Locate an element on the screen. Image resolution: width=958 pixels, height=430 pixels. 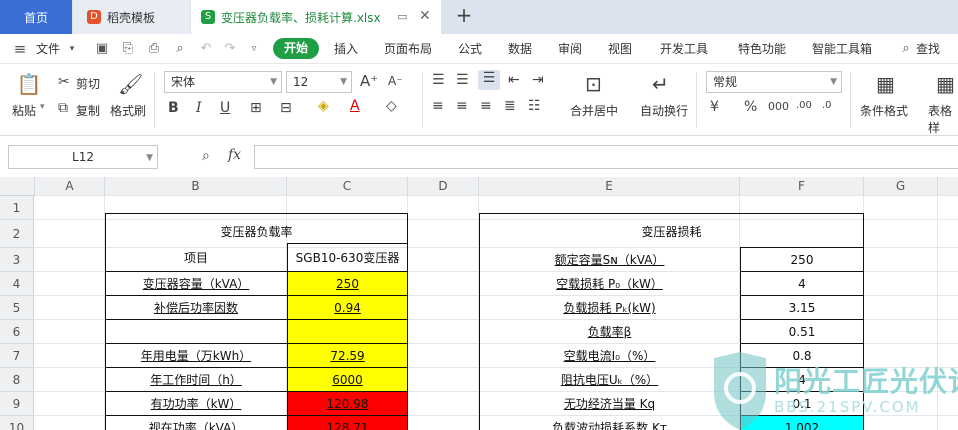
format-painter-button: 格式刷 is located at coordinates (128, 110).